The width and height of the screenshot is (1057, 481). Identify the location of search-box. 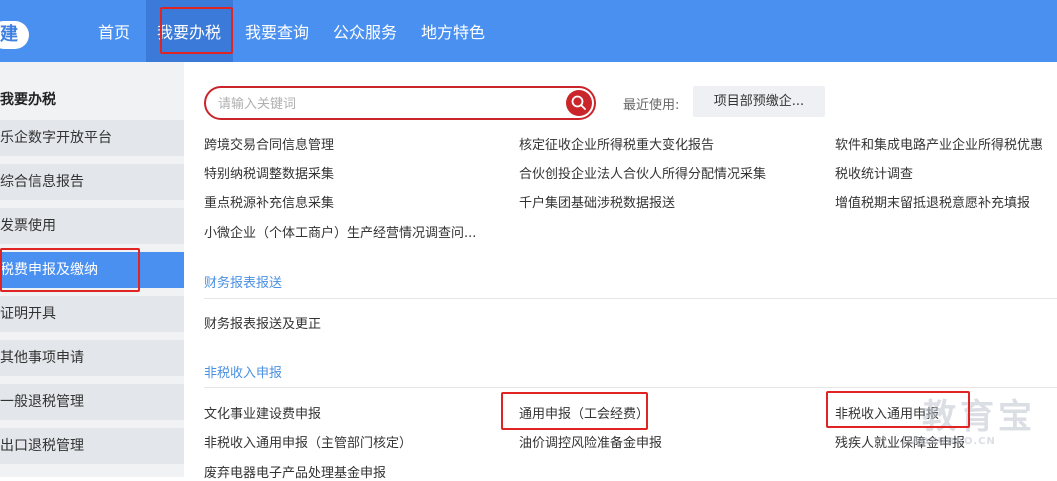
(400, 103).